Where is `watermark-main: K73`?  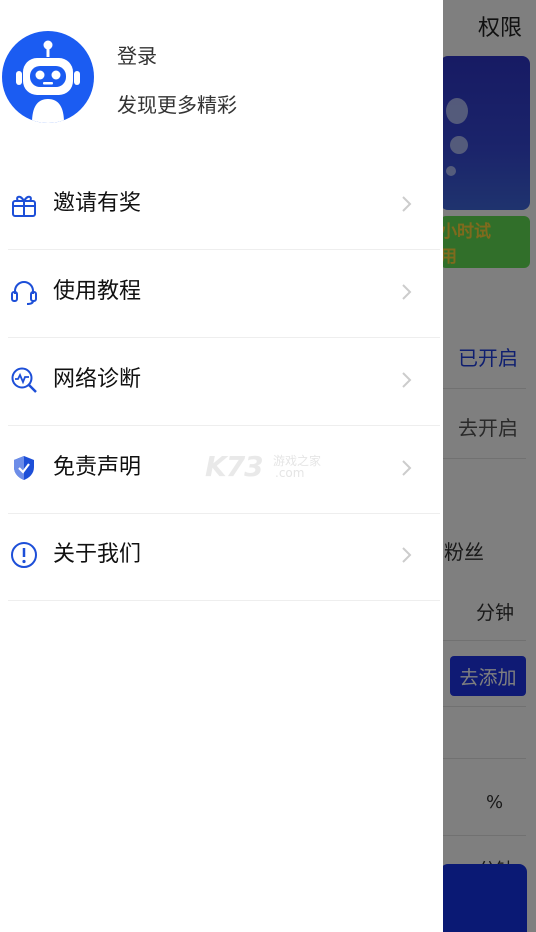
watermark-main: K73 is located at coordinates (234, 466).